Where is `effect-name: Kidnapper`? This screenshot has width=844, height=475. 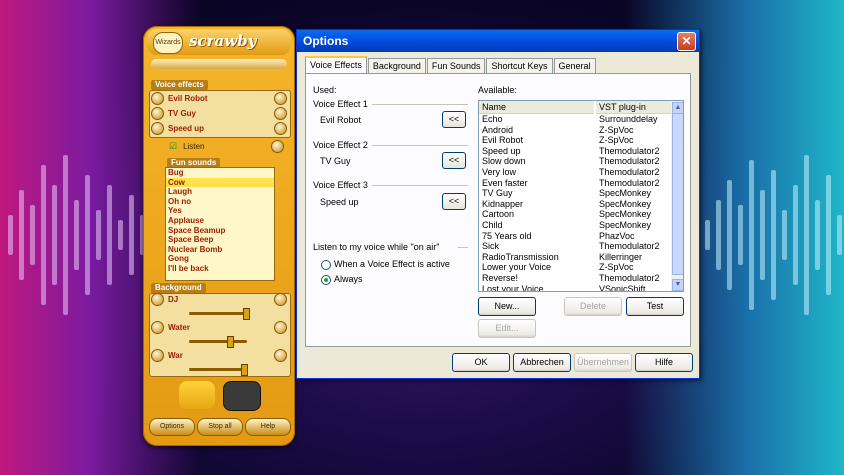 effect-name: Kidnapper is located at coordinates (503, 203).